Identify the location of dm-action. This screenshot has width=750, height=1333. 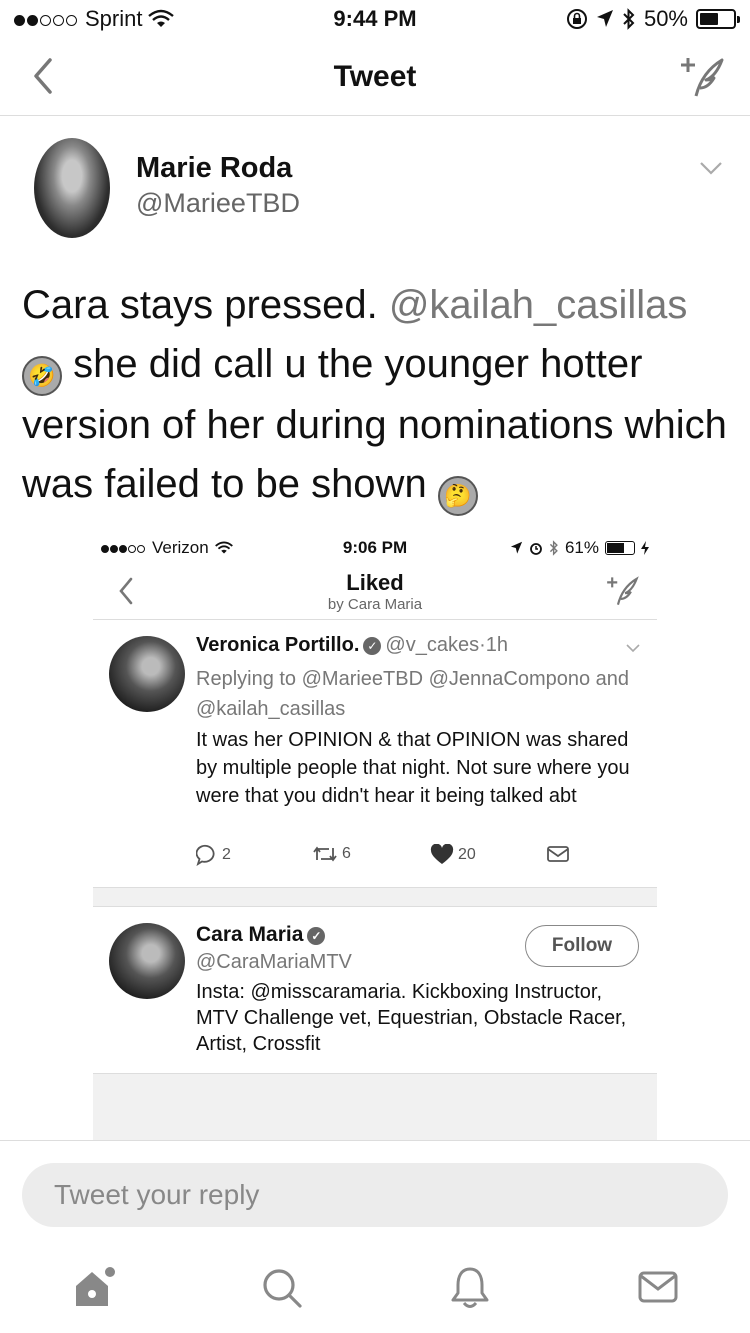
(558, 854).